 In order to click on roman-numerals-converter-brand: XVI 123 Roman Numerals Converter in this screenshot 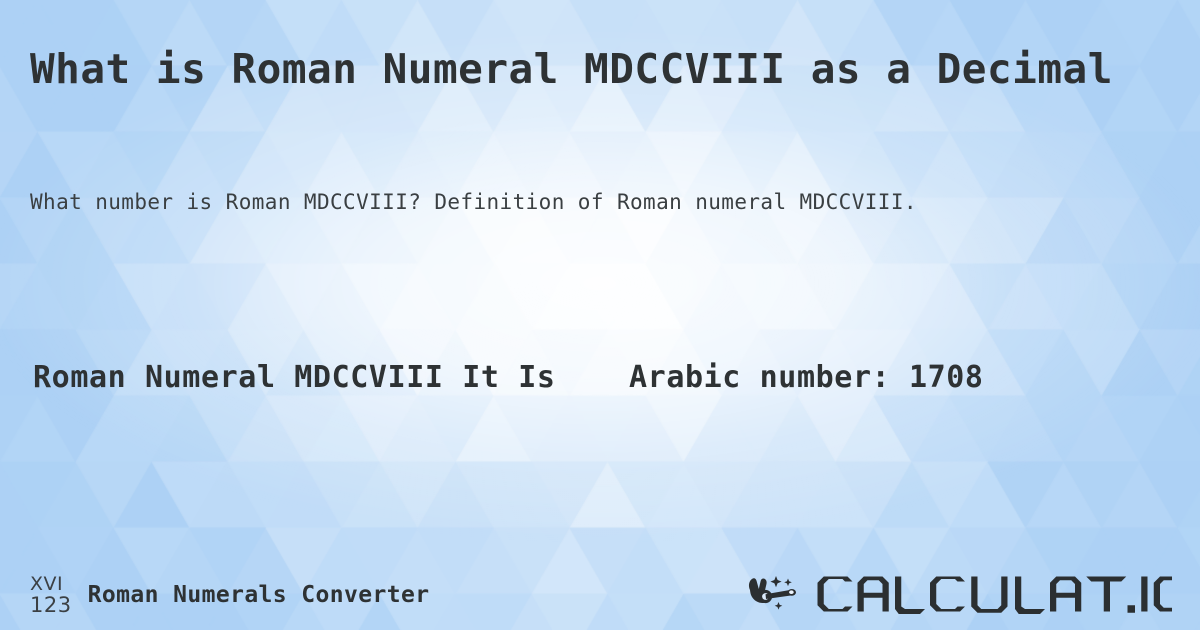, I will do `click(230, 595)`.